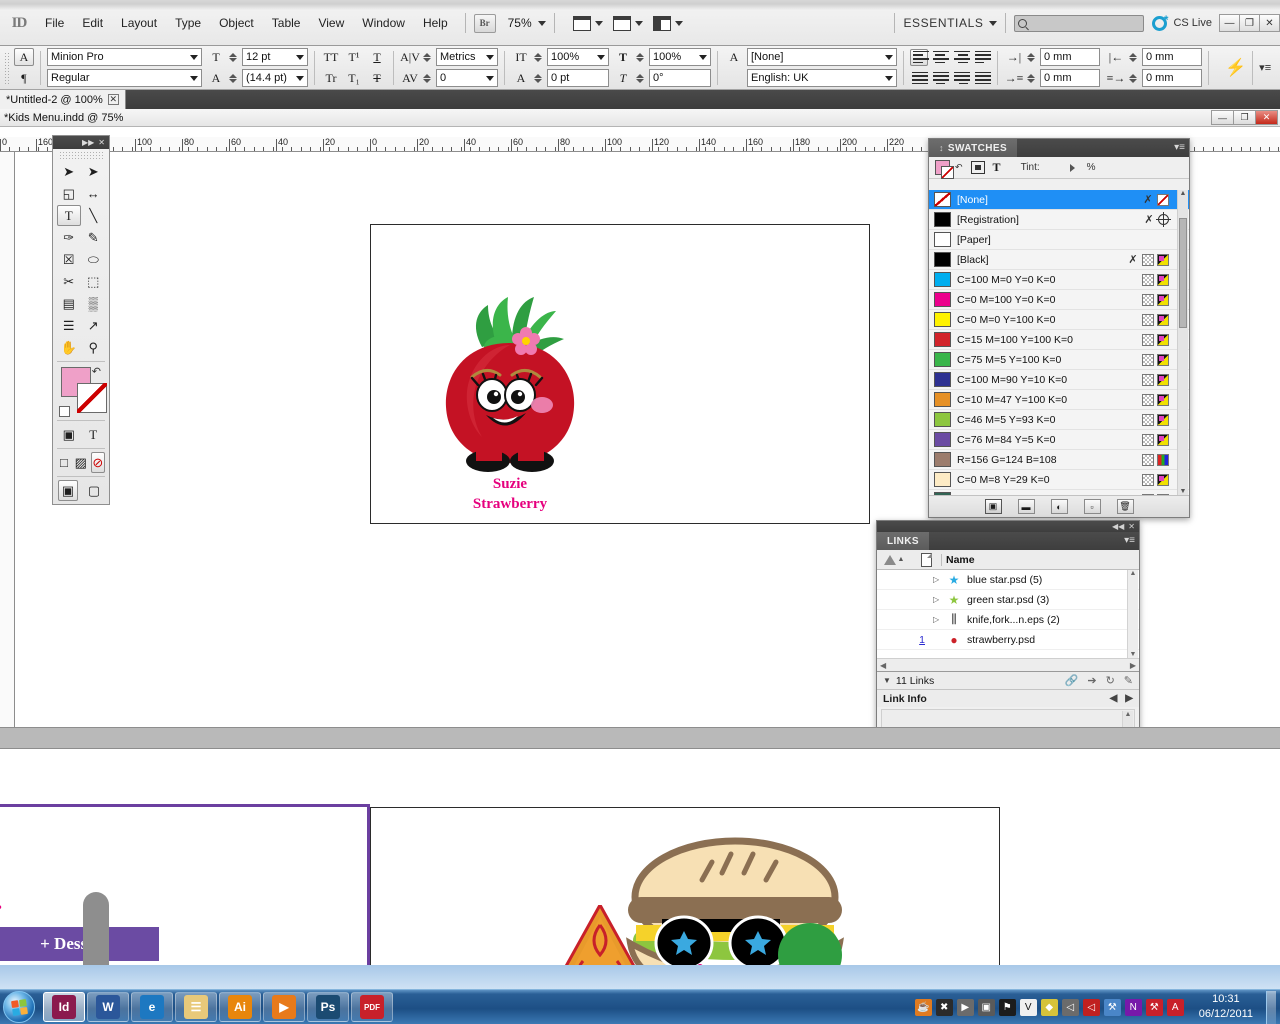 The height and width of the screenshot is (1024, 1280). I want to click on character-style-select: [None], so click(822, 57).